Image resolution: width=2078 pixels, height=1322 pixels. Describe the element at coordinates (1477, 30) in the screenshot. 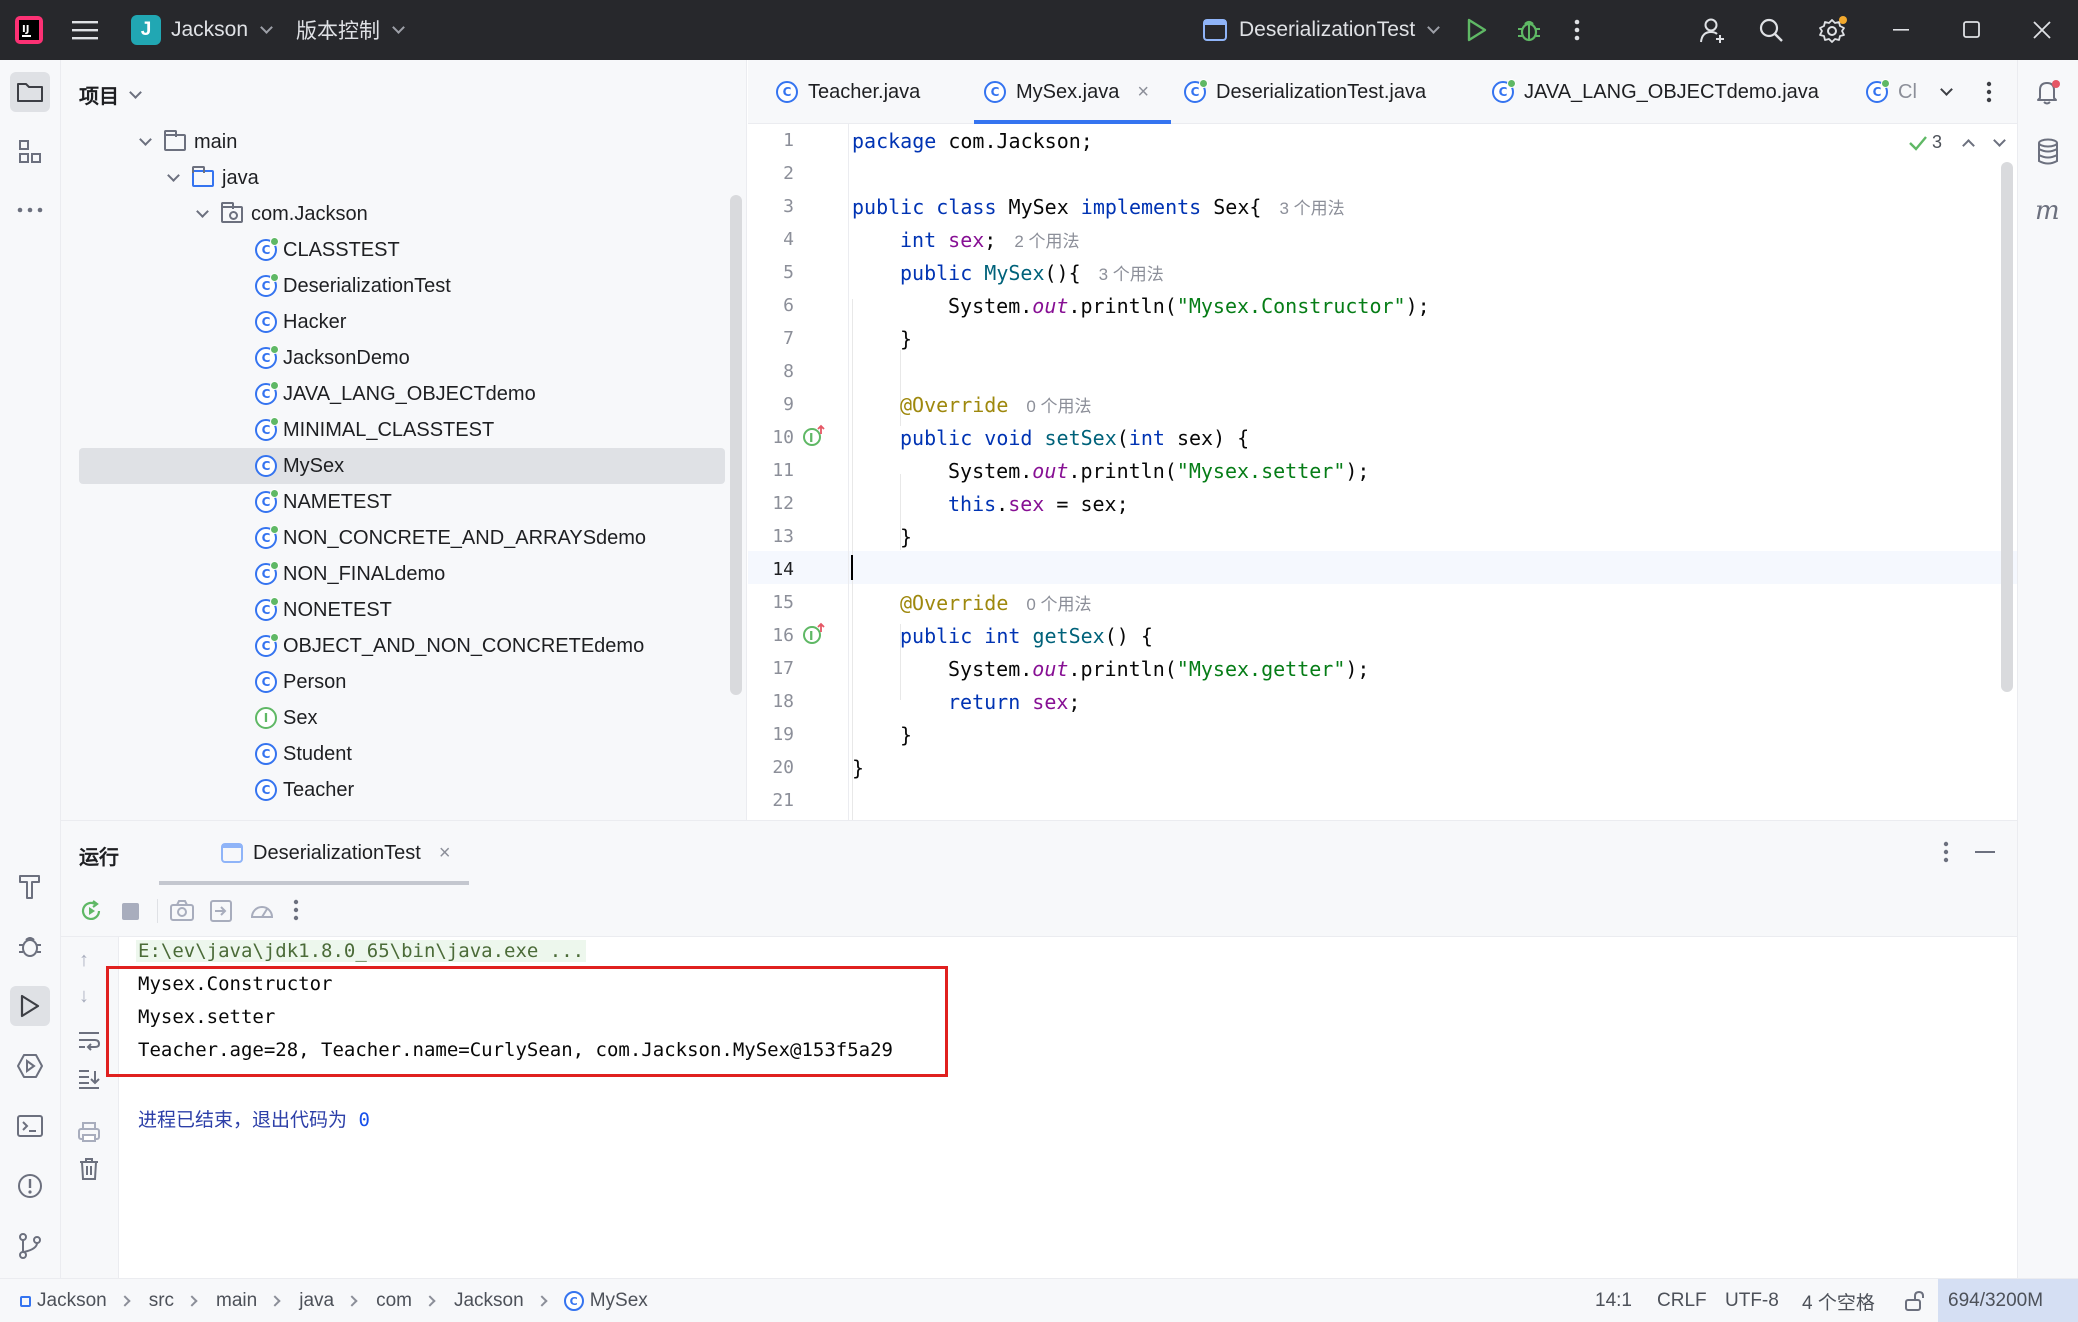

I see `run-button` at that location.